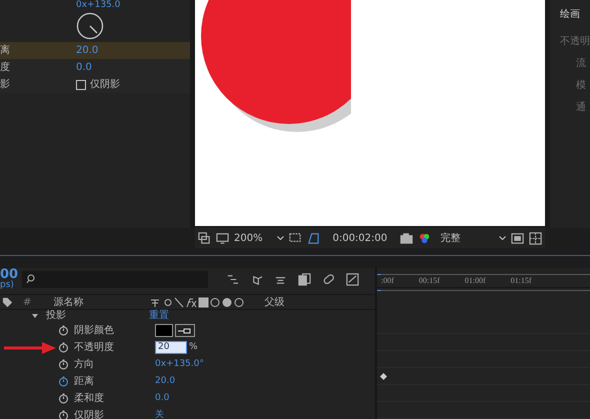 The width and height of the screenshot is (590, 419). Describe the element at coordinates (8, 274) in the screenshot. I see `current-time: 00` at that location.